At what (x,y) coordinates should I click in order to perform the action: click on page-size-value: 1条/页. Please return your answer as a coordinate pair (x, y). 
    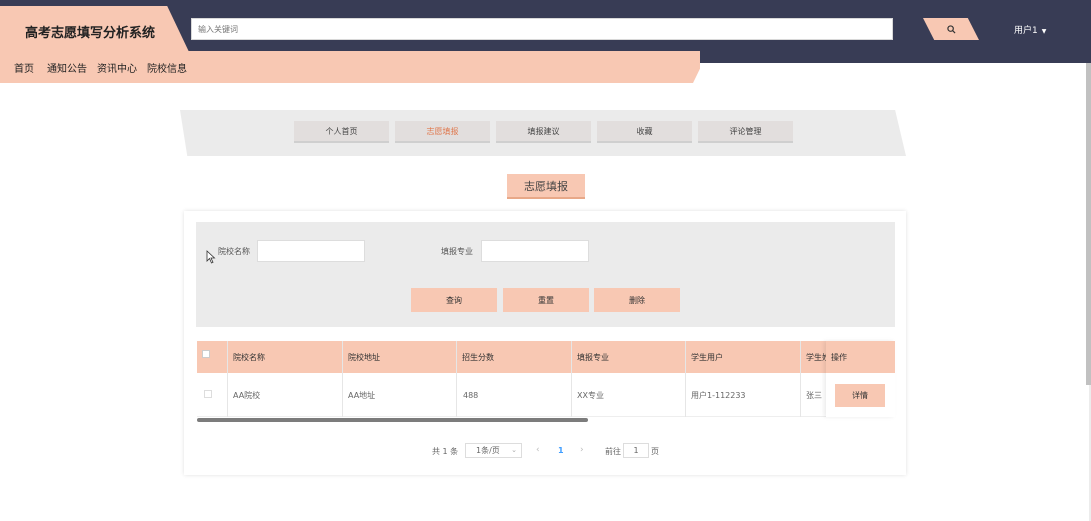
    Looking at the image, I should click on (488, 450).